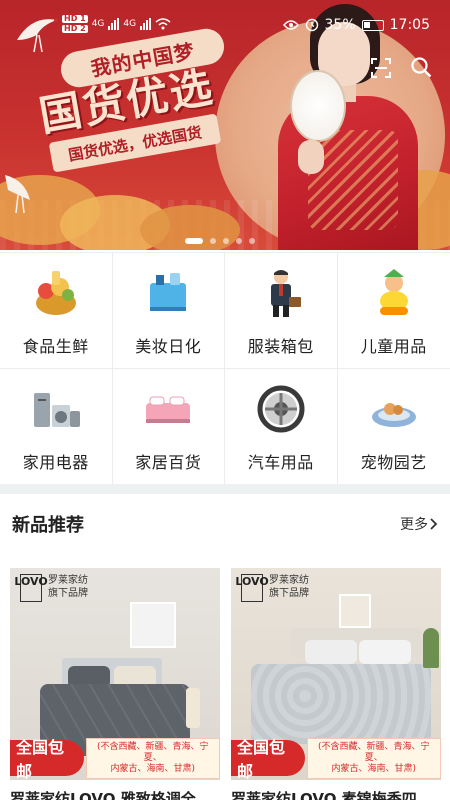 This screenshot has height=800, width=450. Describe the element at coordinates (56, 293) in the screenshot. I see `food-basket-icon` at that location.